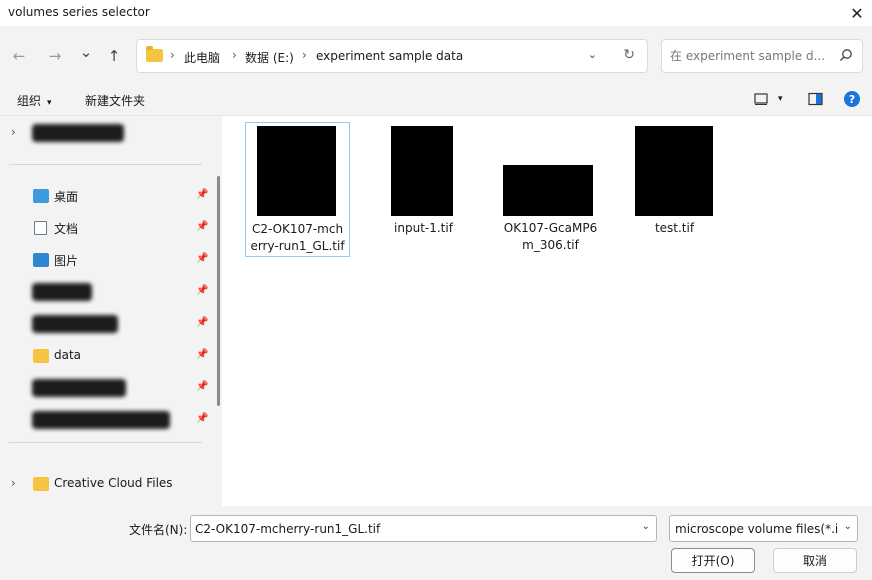  What do you see at coordinates (41, 196) in the screenshot?
I see `desktop-icon` at bounding box center [41, 196].